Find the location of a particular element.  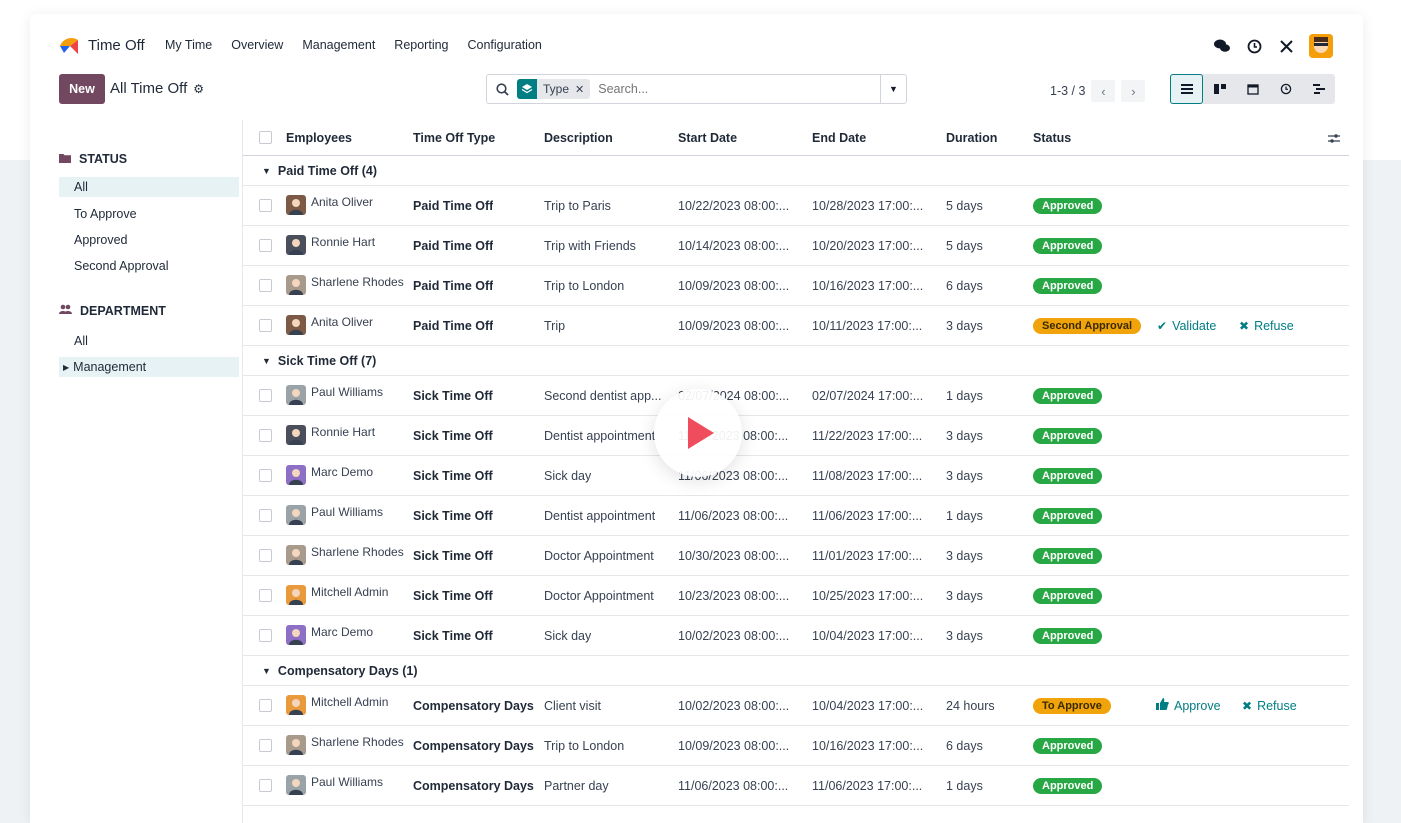

status-item-second-approval: Second Approval is located at coordinates (149, 266).